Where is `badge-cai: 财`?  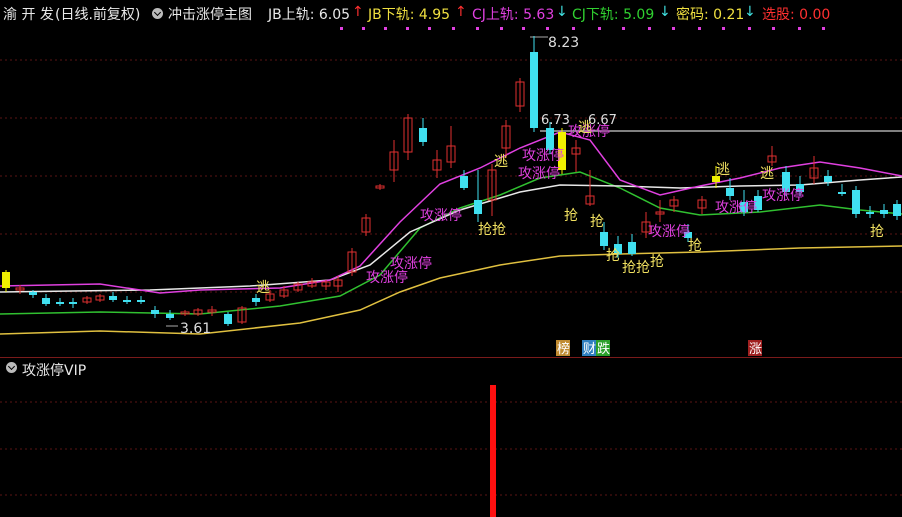
badge-cai: 财 is located at coordinates (589, 349).